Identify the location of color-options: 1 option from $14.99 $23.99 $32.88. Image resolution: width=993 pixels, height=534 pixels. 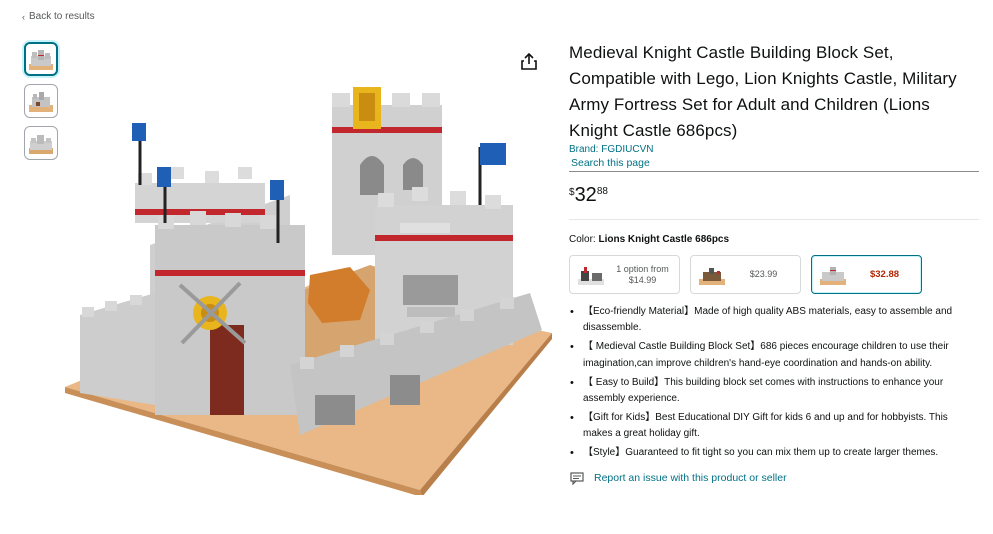
(774, 274).